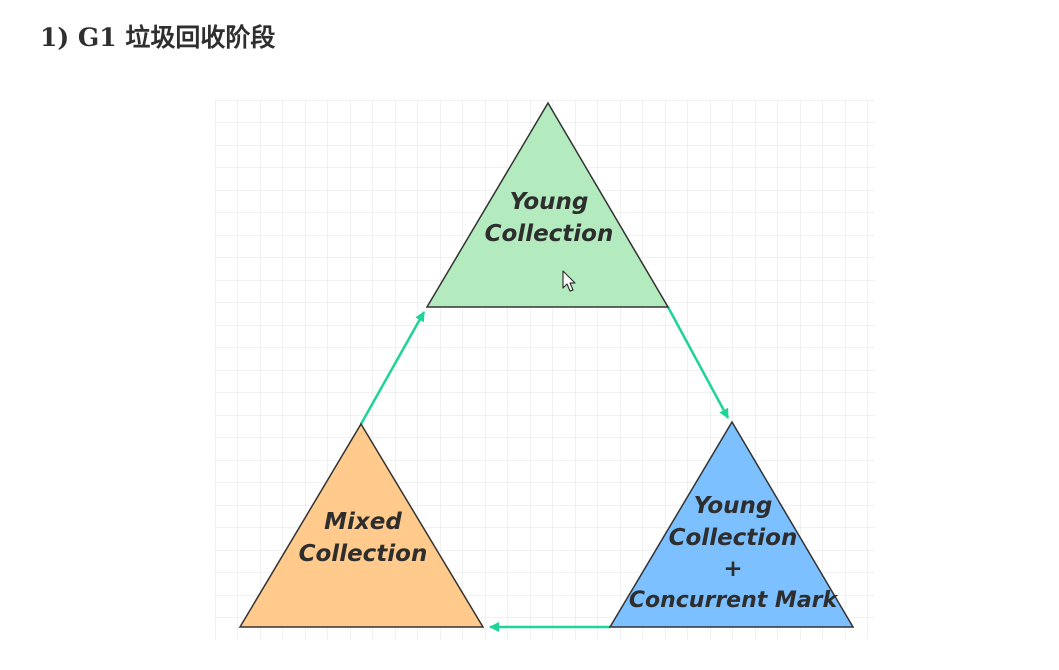  What do you see at coordinates (733, 538) in the screenshot?
I see `concurrent-mark-label-line2: Collection` at bounding box center [733, 538].